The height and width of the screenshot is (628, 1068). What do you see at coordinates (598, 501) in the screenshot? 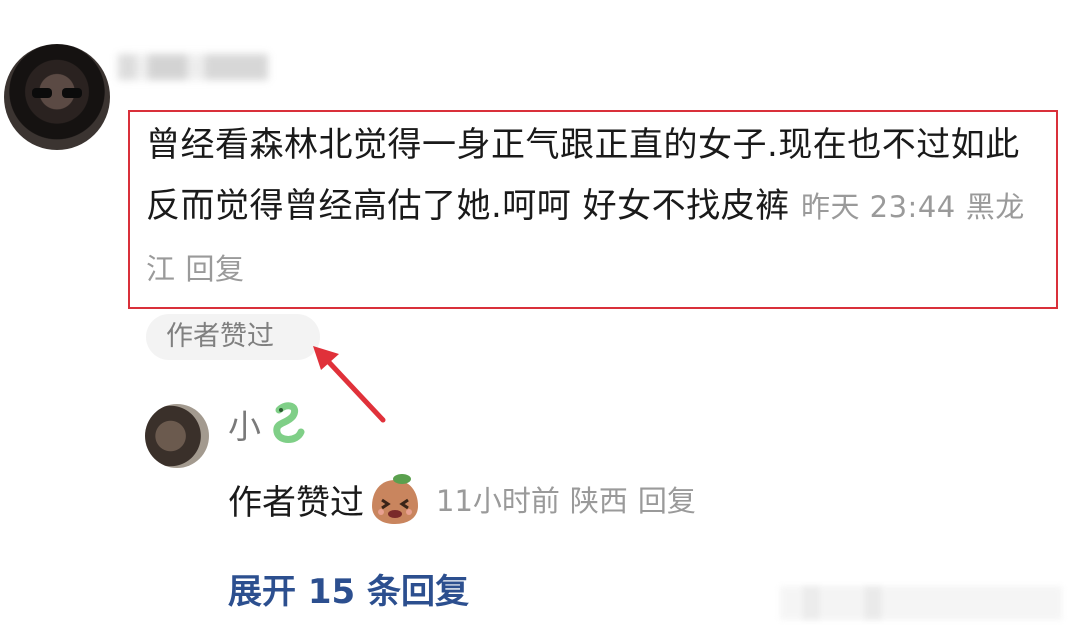
I see `reply-location: 陕西` at bounding box center [598, 501].